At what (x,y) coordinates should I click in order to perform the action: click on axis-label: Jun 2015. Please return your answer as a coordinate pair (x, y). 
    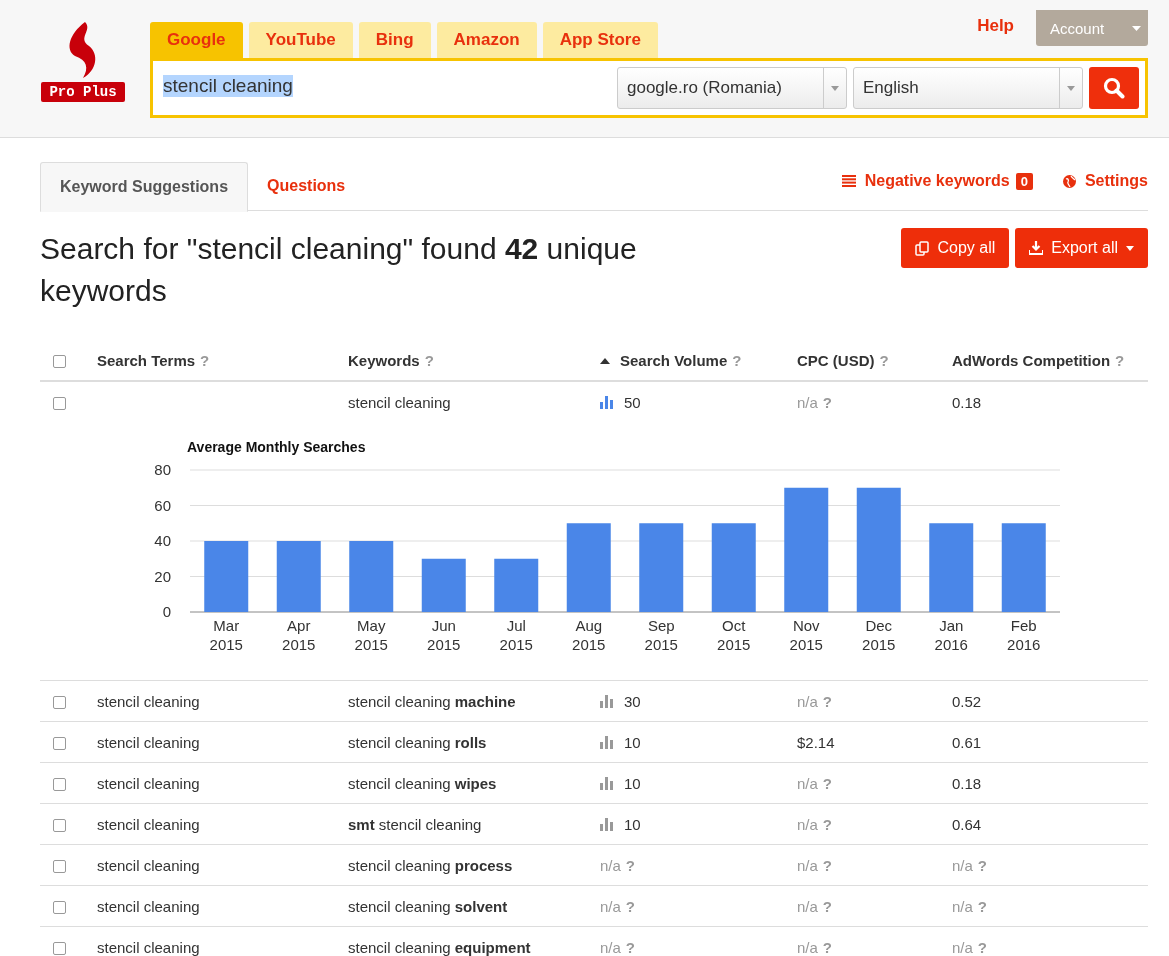
    Looking at the image, I should click on (444, 635).